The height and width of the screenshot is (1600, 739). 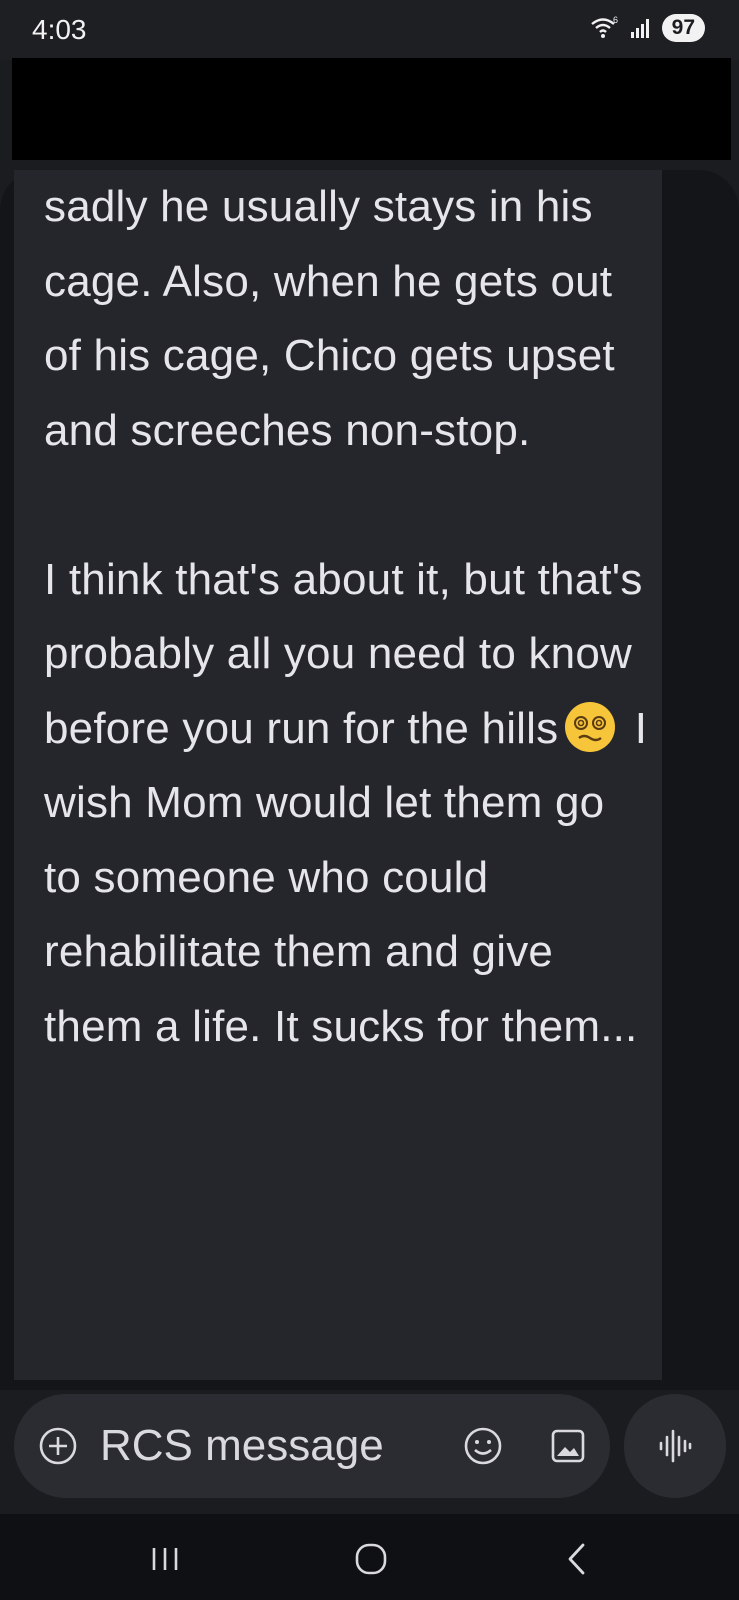 What do you see at coordinates (577, 1559) in the screenshot?
I see `back-icon` at bounding box center [577, 1559].